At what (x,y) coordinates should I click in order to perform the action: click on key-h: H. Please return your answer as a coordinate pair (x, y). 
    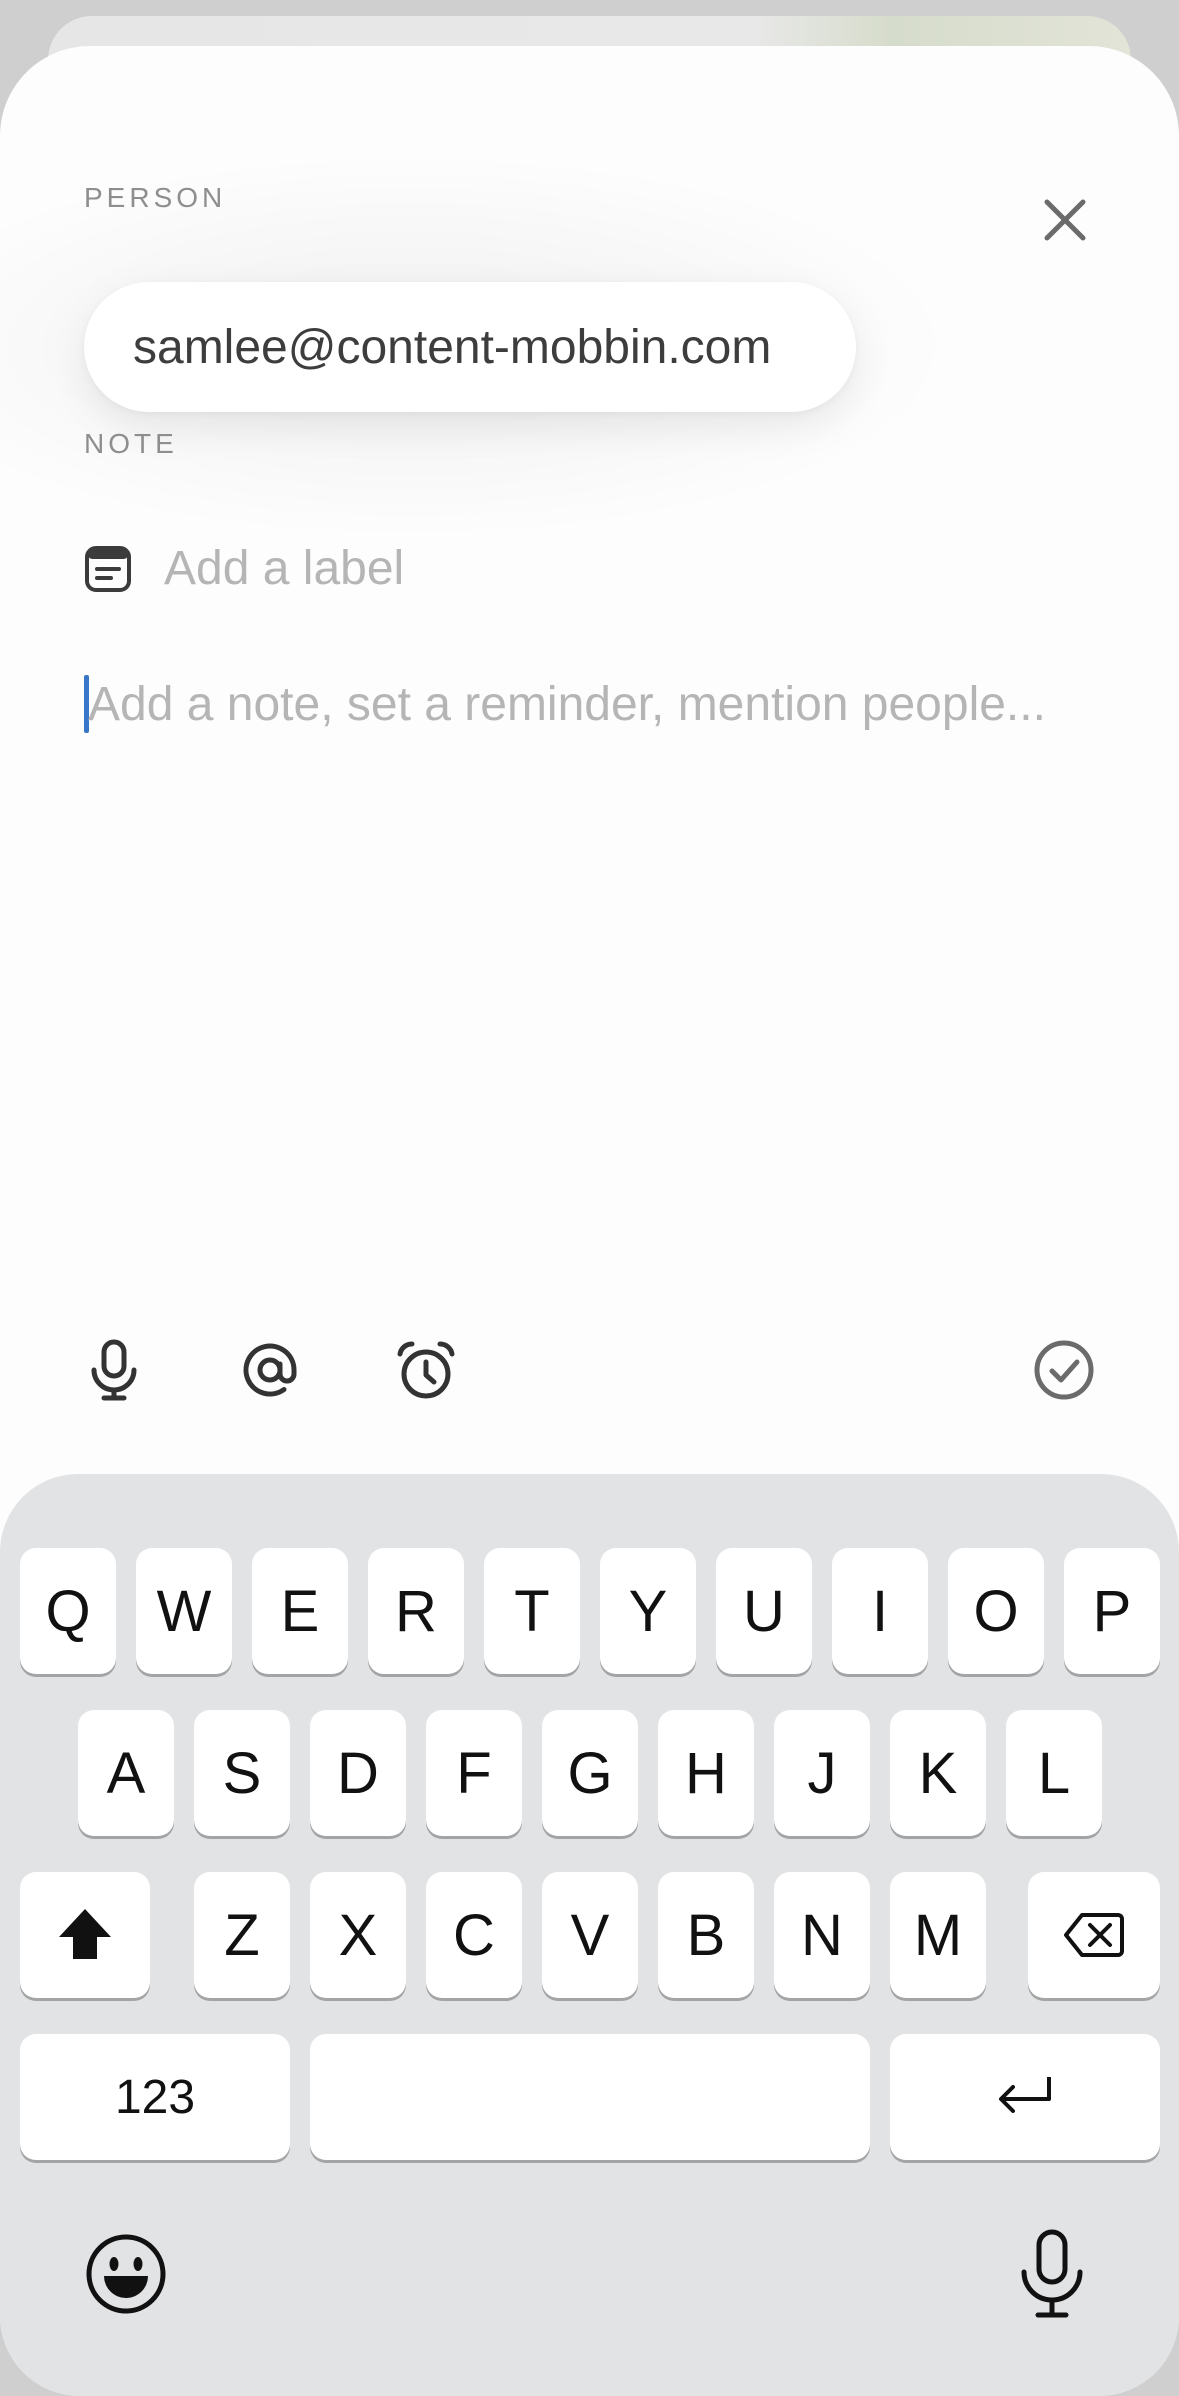
    Looking at the image, I should click on (706, 1773).